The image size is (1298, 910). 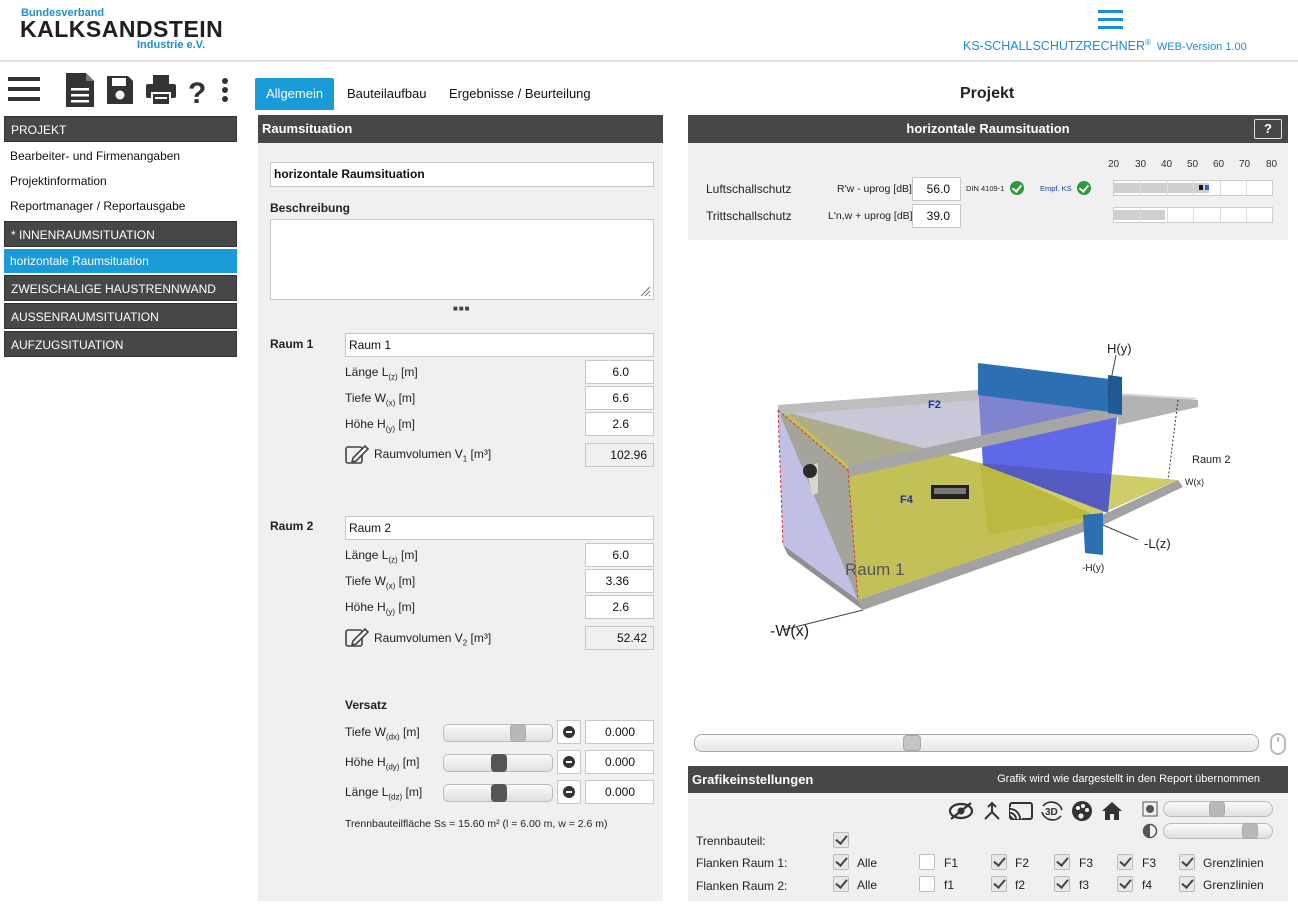 I want to click on flank1-alle-checkbox, so click(x=841, y=862).